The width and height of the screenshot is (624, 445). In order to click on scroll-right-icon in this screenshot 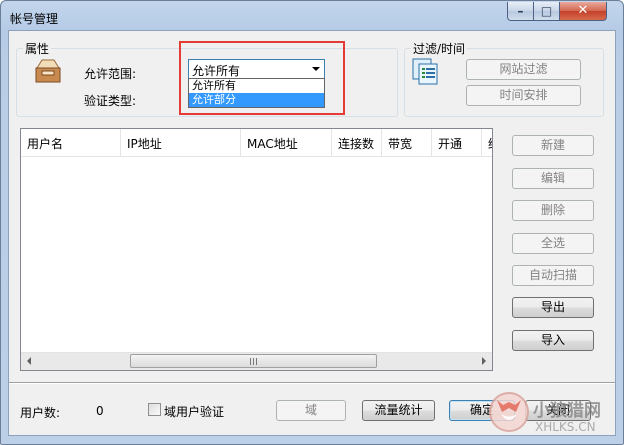, I will do `click(484, 361)`.